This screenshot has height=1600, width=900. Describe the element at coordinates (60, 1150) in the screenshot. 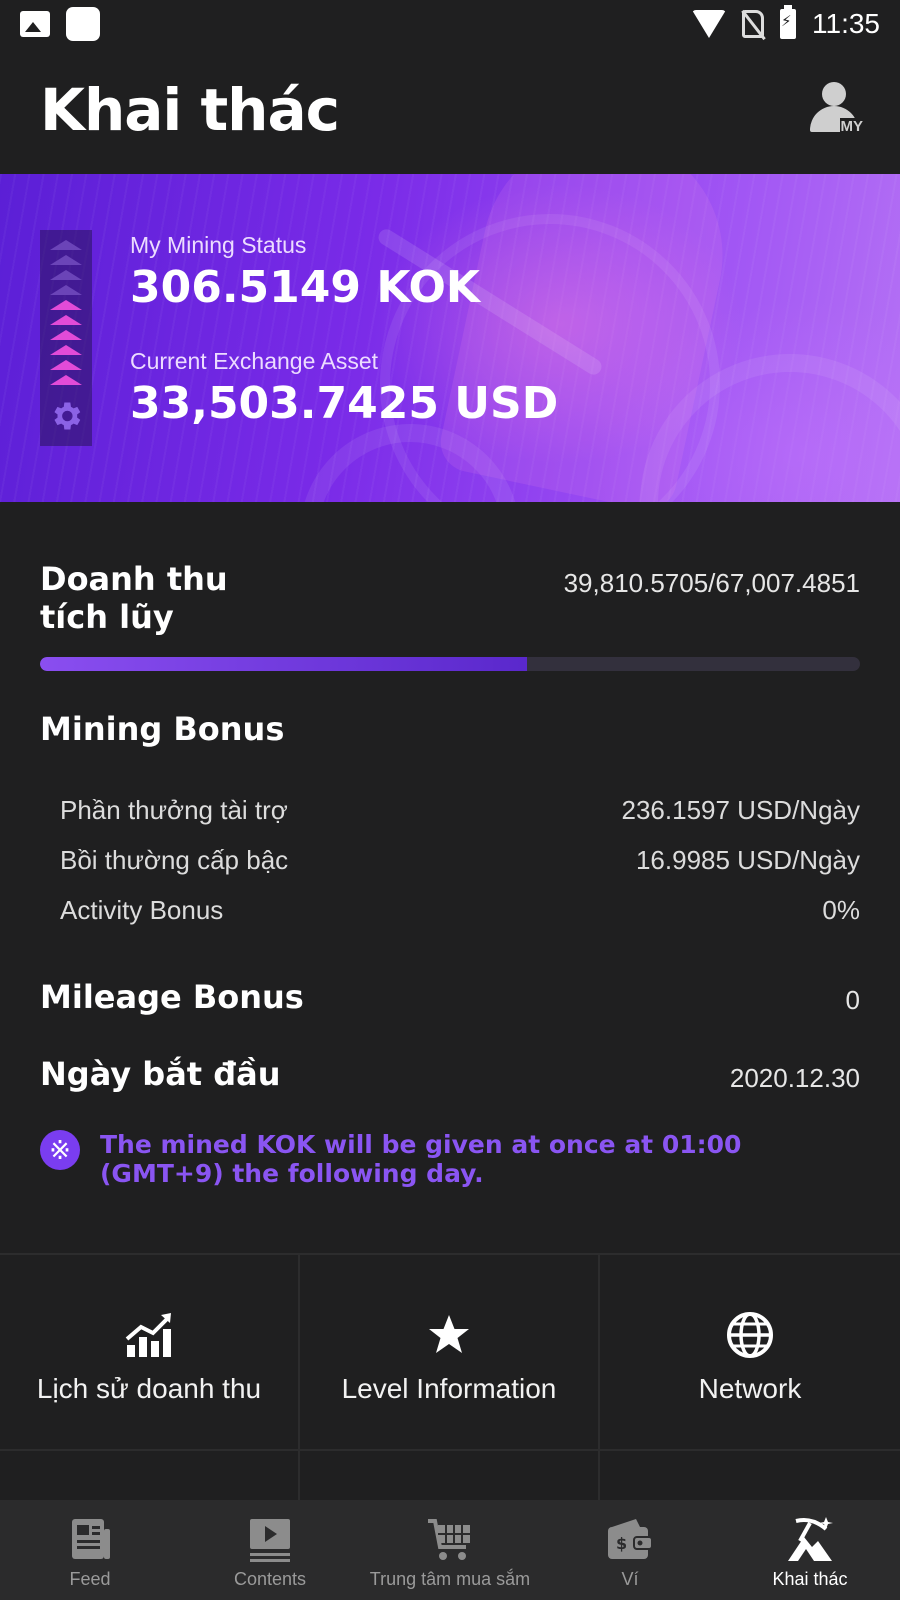

I see `info-asterisk-icon: ※` at that location.